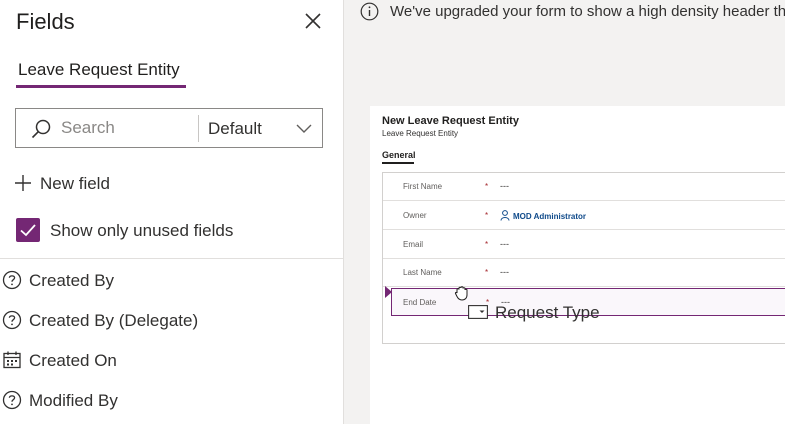 This screenshot has height=424, width=785. Describe the element at coordinates (72, 280) in the screenshot. I see `field-item-label: Created By` at that location.